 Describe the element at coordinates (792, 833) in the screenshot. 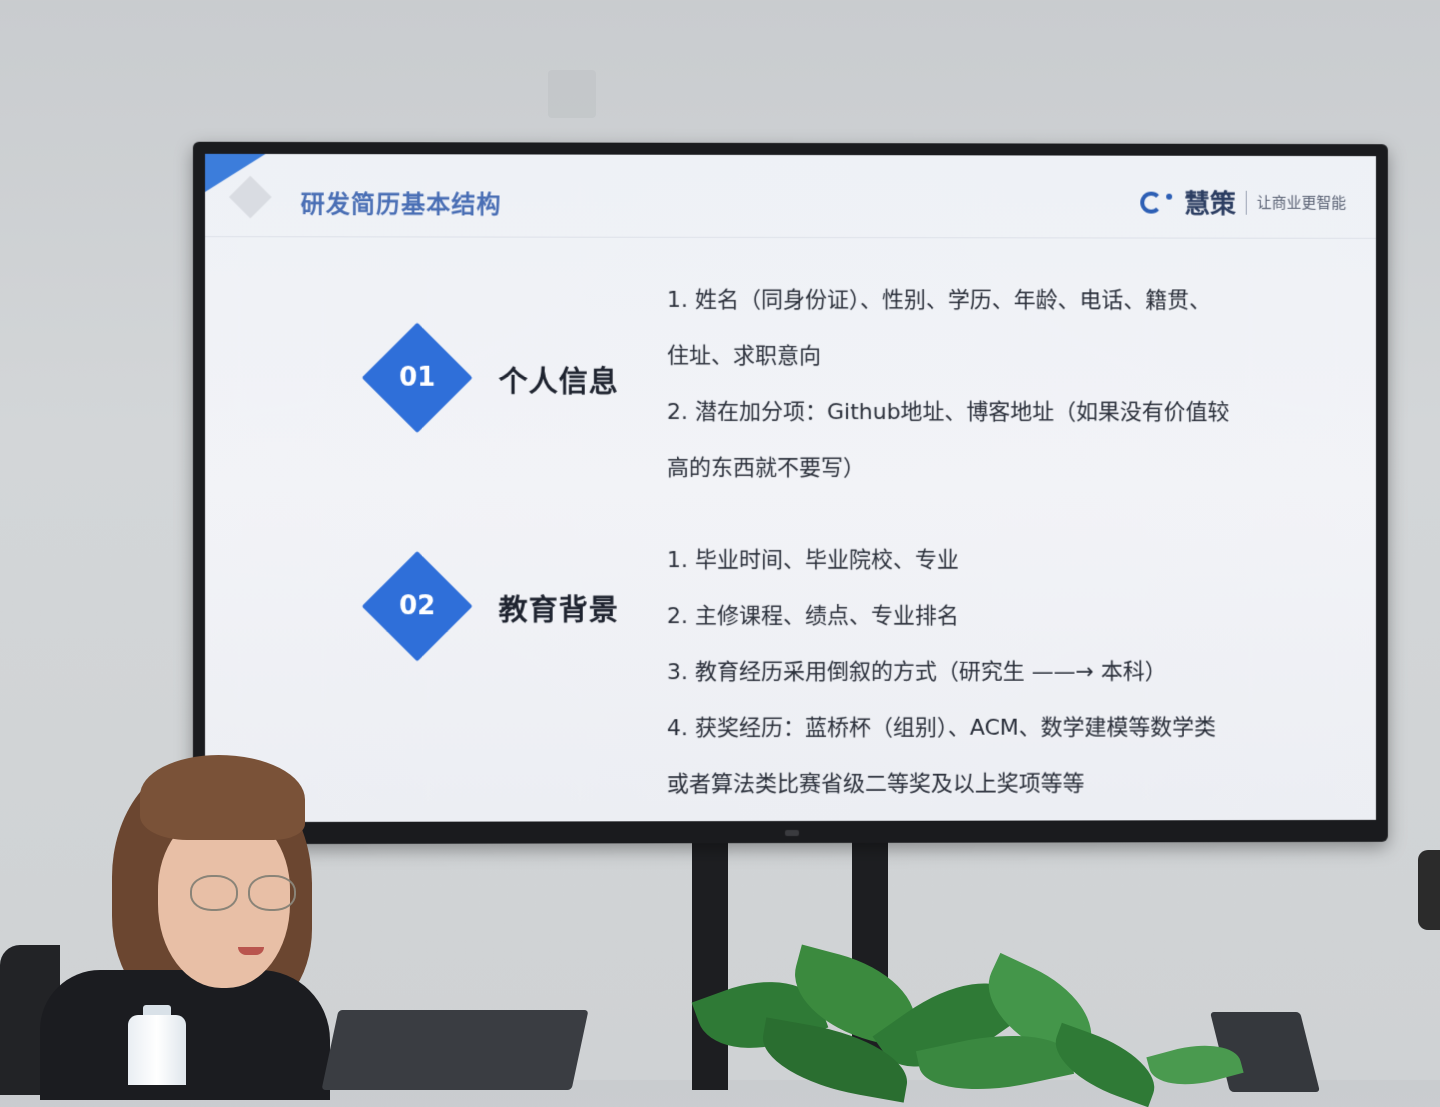

I see `tv-logo` at that location.